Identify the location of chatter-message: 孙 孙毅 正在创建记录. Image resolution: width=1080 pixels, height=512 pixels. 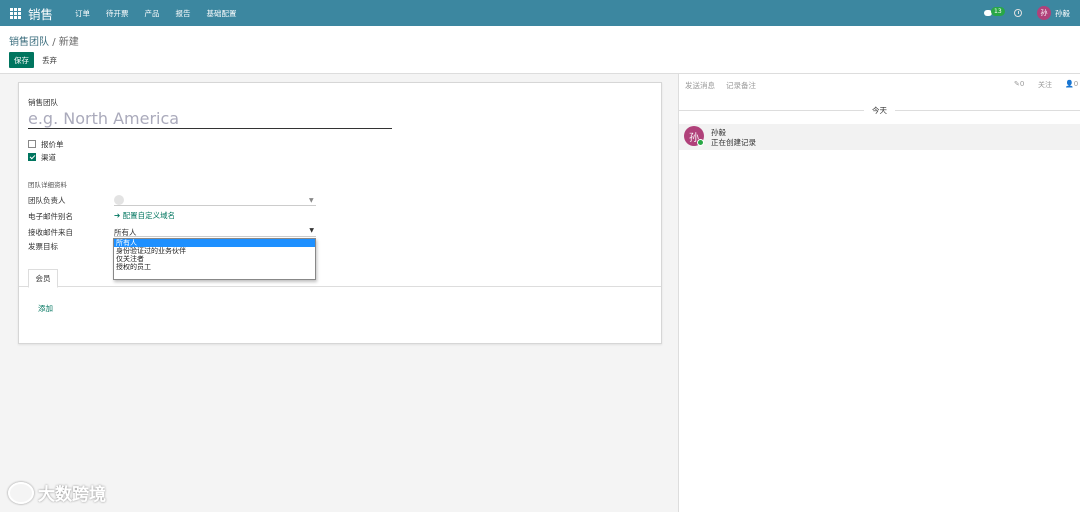
(879, 137).